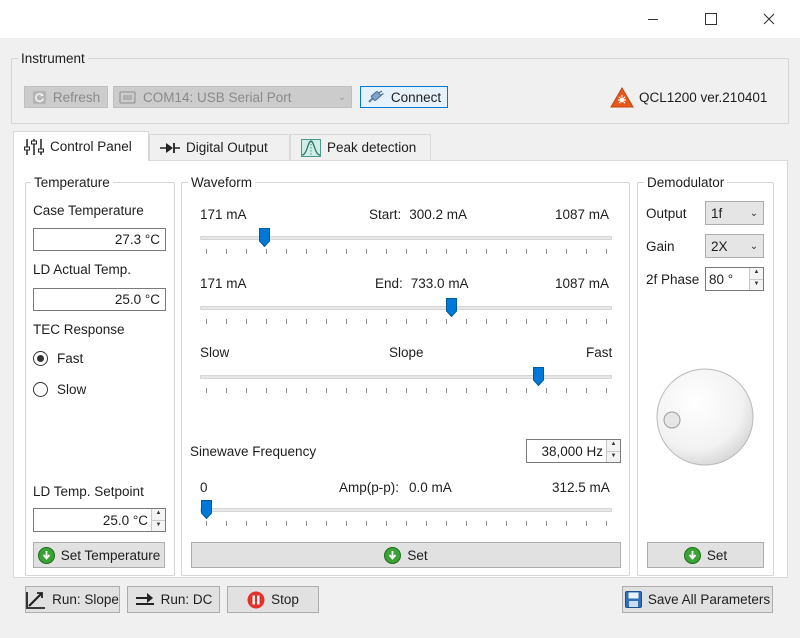 This screenshot has width=800, height=638. What do you see at coordinates (72, 599) in the screenshot?
I see `run-slope-button: Run: Slope` at bounding box center [72, 599].